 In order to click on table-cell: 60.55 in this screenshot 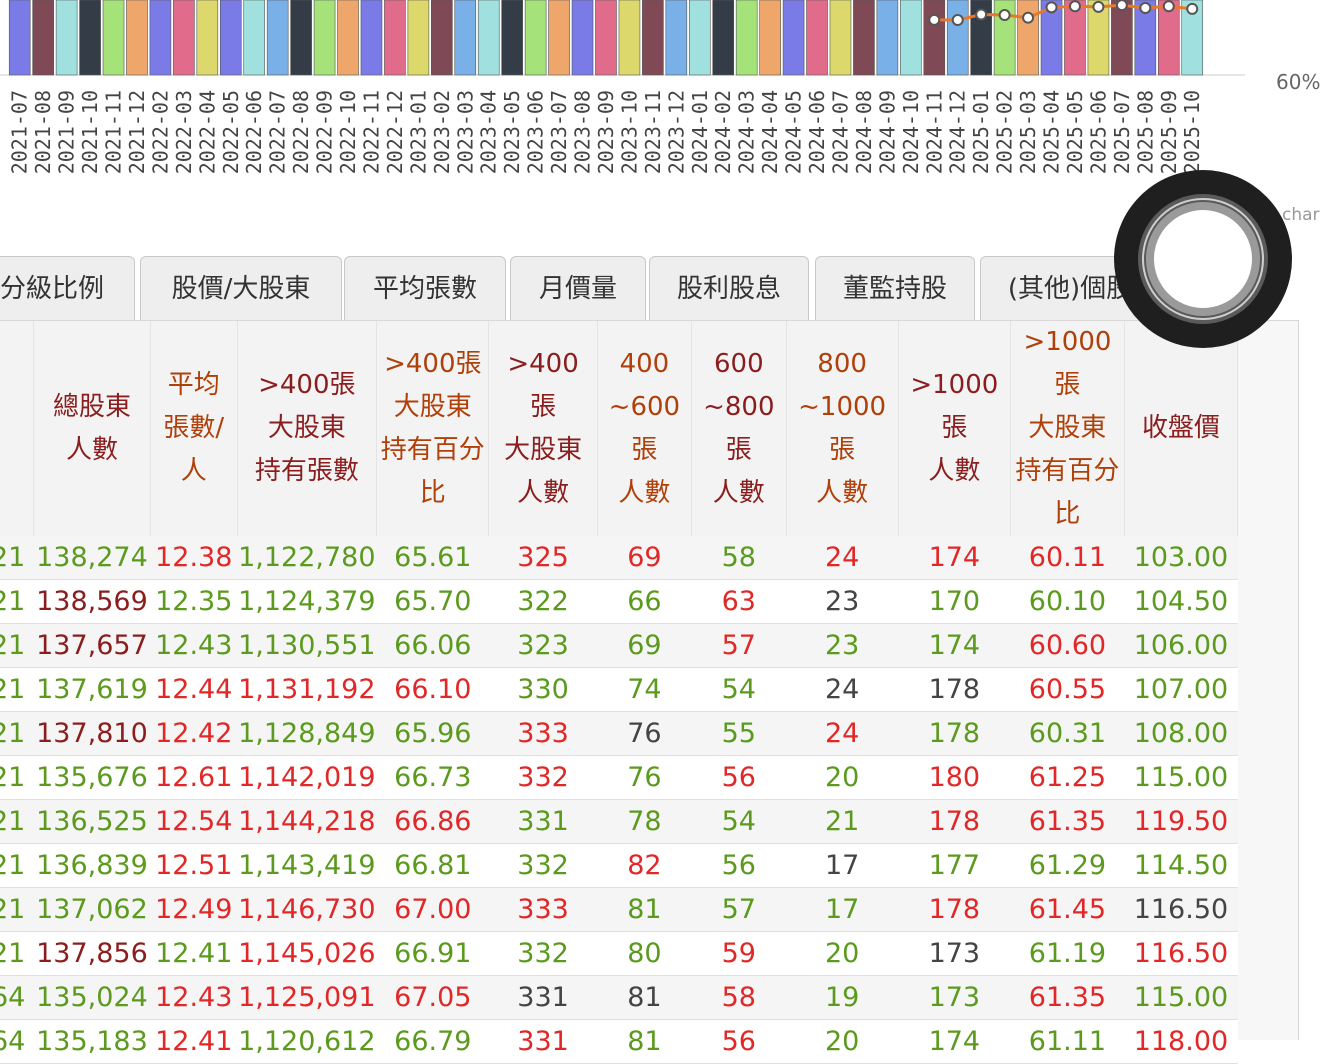, I will do `click(1067, 689)`.